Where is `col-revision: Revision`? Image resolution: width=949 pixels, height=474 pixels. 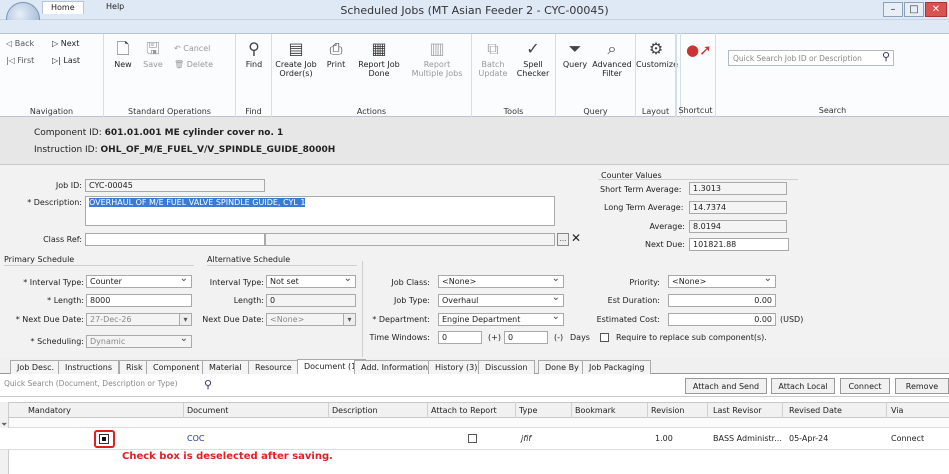 col-revision: Revision is located at coordinates (667, 410).